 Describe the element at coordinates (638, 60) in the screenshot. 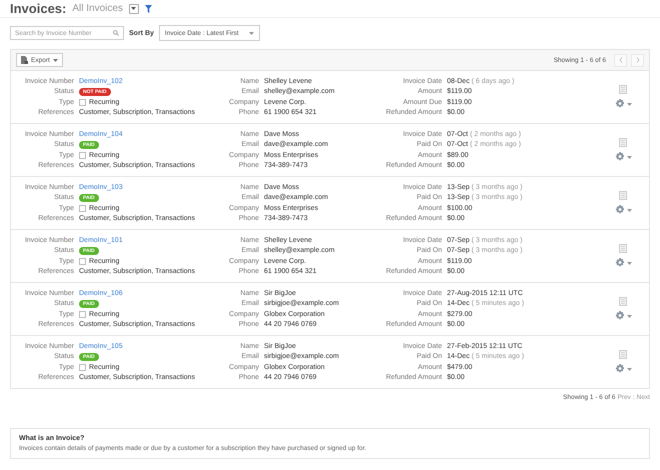

I see `chevron-right-icon` at that location.